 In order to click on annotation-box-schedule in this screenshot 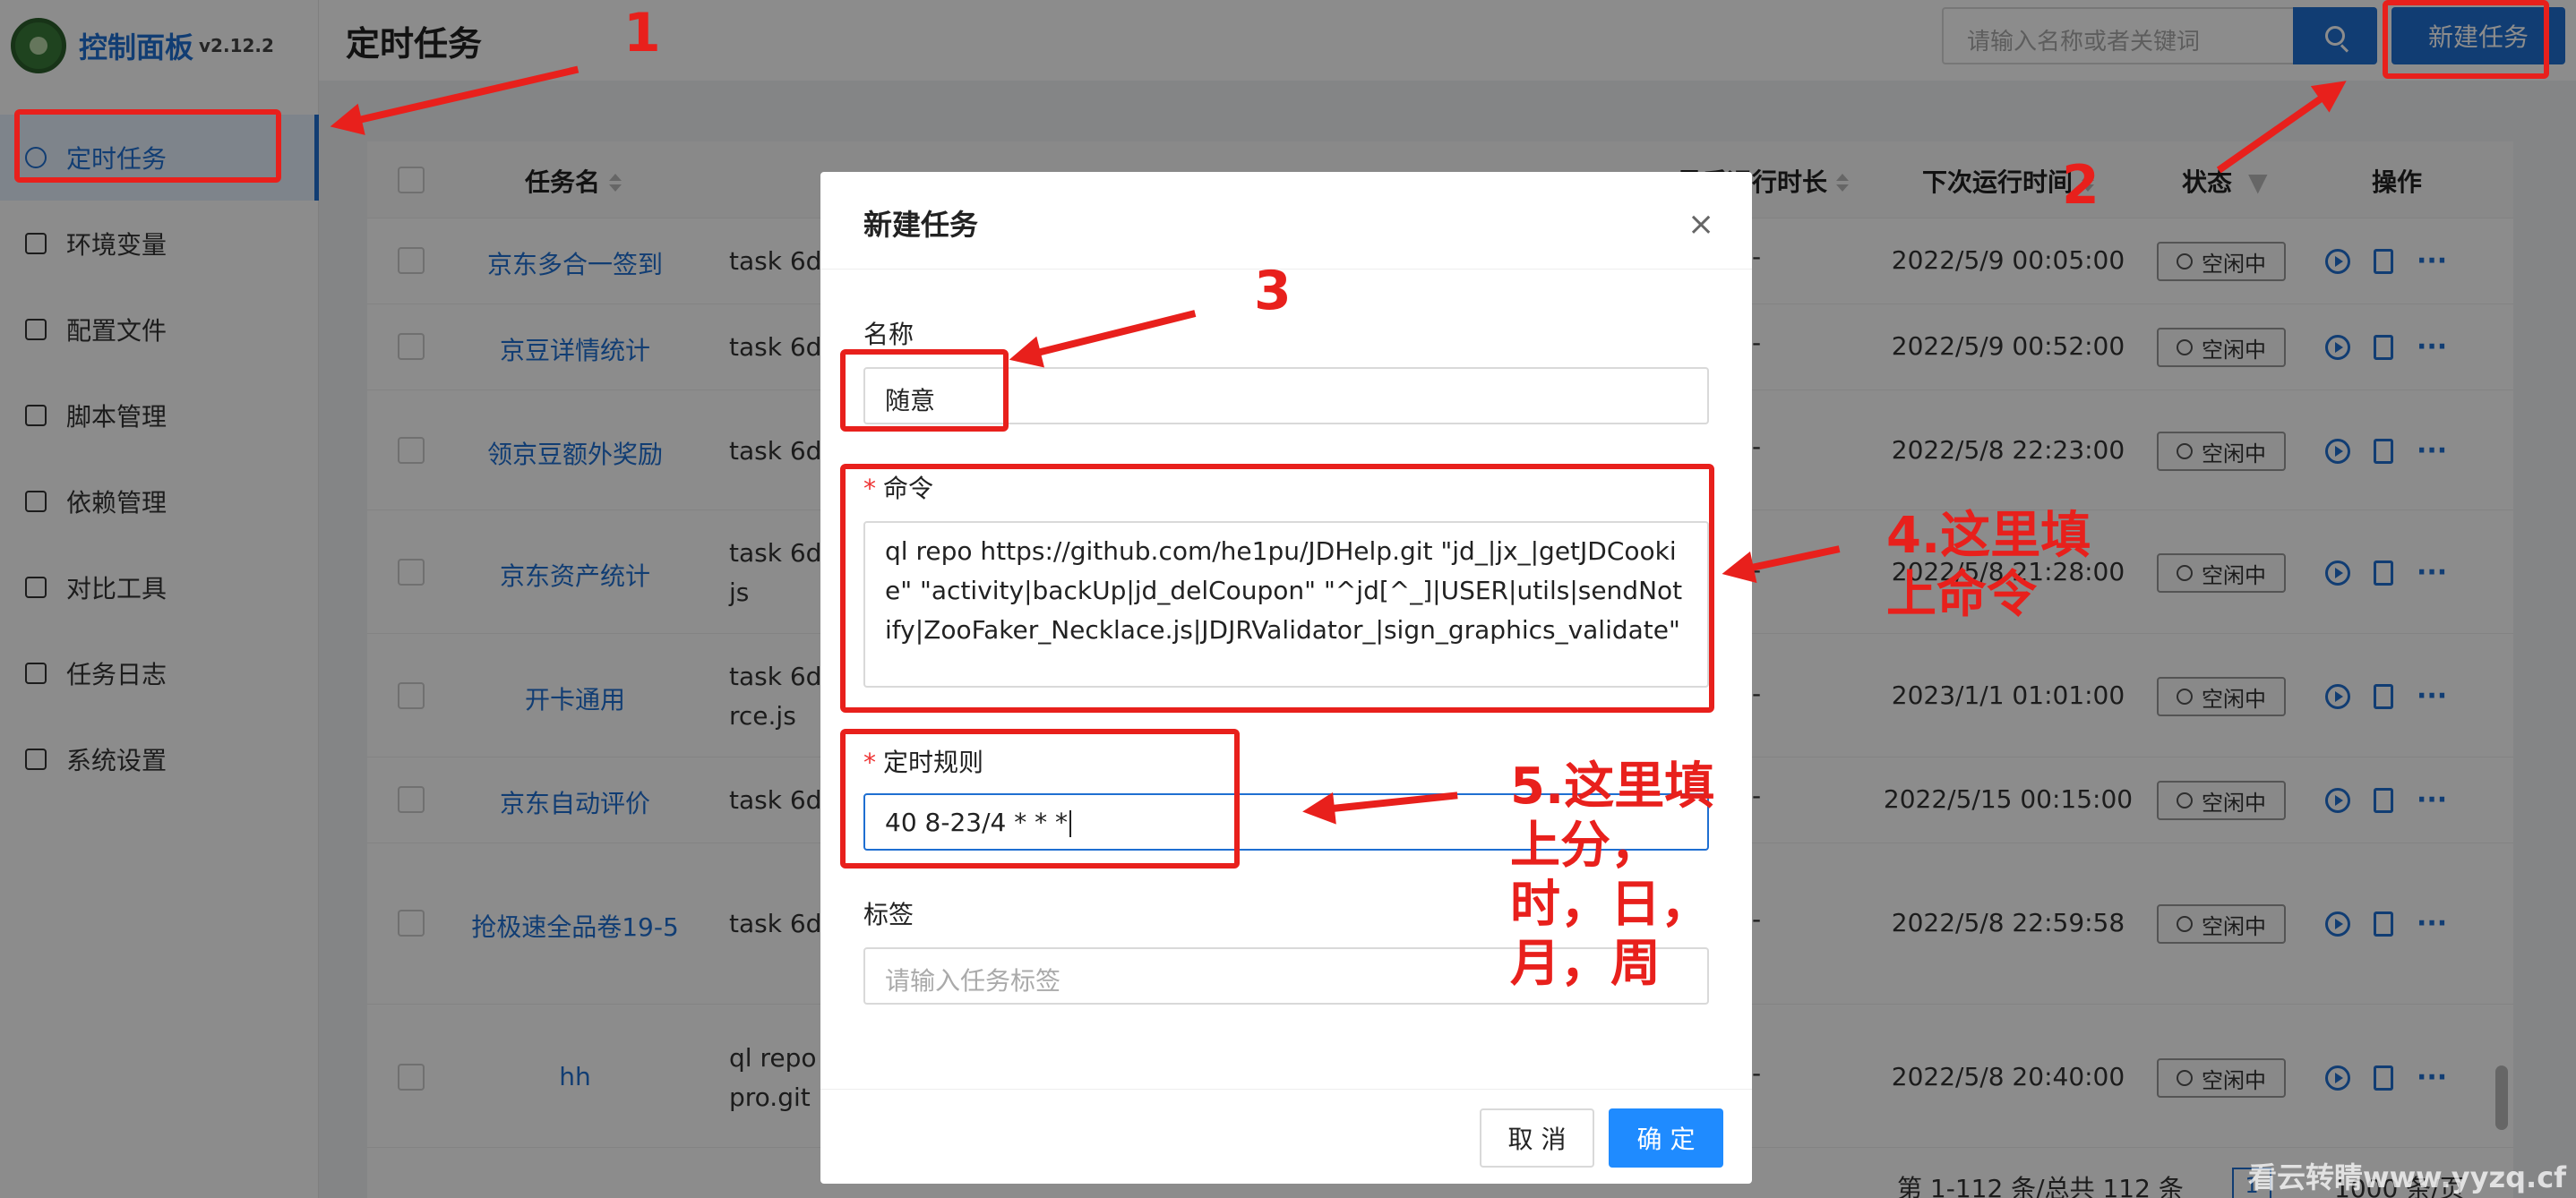, I will do `click(1040, 799)`.